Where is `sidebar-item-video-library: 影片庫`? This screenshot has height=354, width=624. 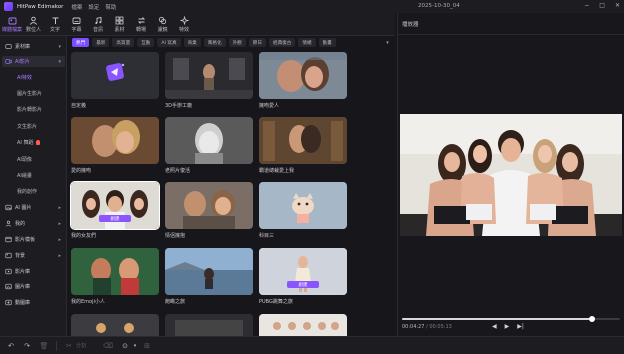
sidebar-item-video-library: 影片庫 is located at coordinates (33, 271).